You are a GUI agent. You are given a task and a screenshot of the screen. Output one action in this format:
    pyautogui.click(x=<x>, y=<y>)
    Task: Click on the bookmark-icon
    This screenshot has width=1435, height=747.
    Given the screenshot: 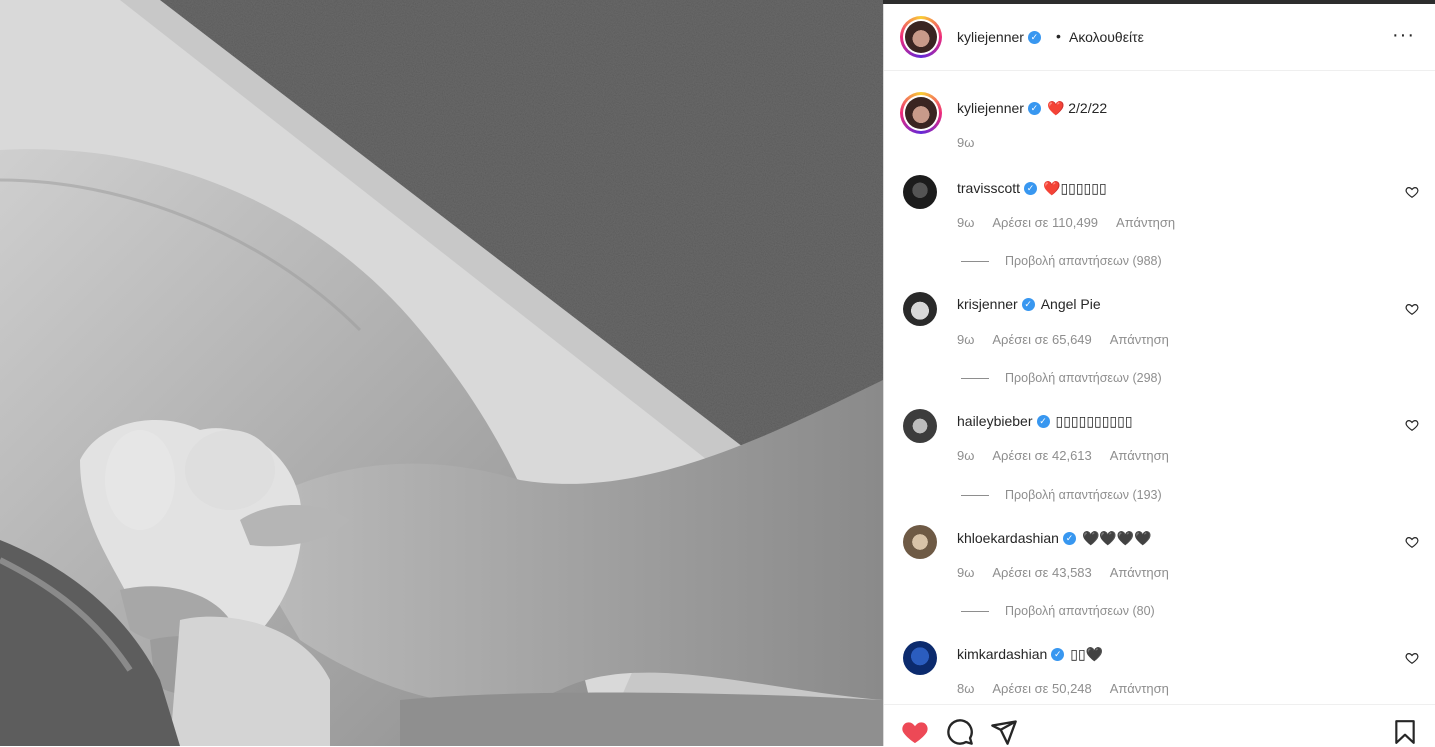 What is the action you would take?
    pyautogui.click(x=1405, y=732)
    